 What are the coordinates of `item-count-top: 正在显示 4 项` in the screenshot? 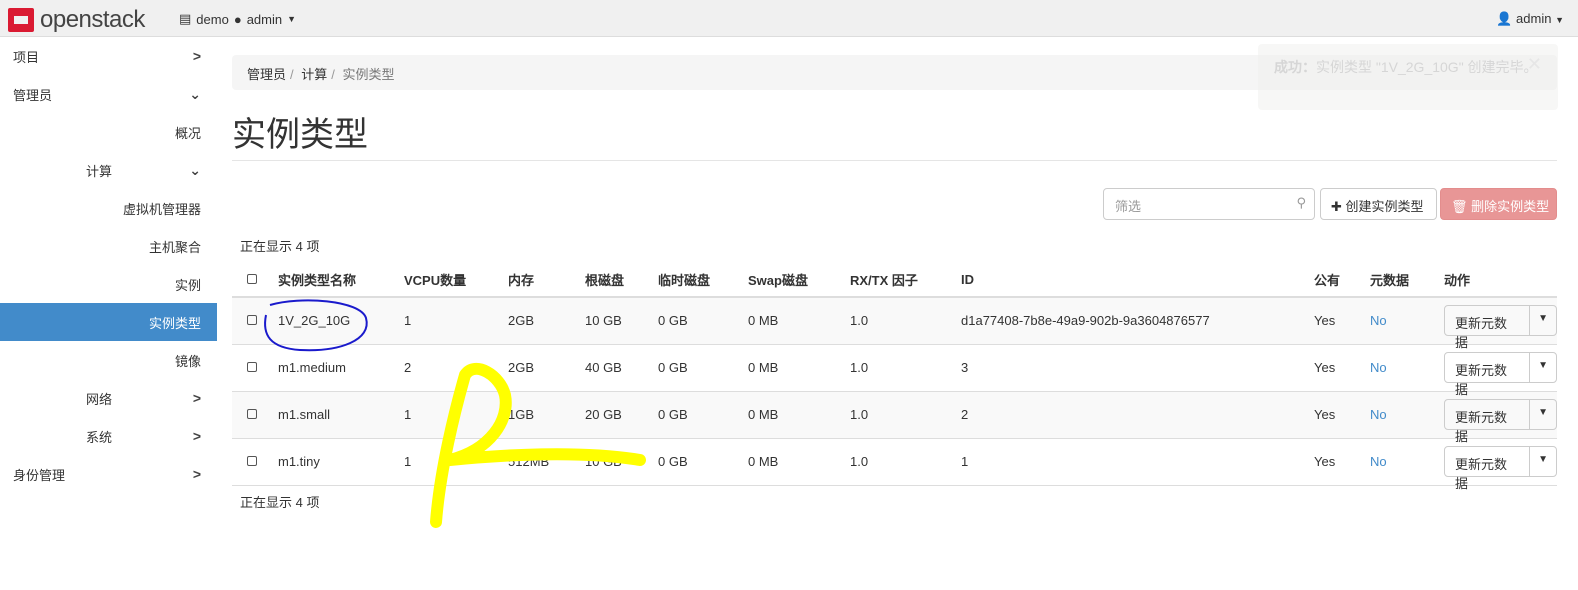 It's located at (280, 246).